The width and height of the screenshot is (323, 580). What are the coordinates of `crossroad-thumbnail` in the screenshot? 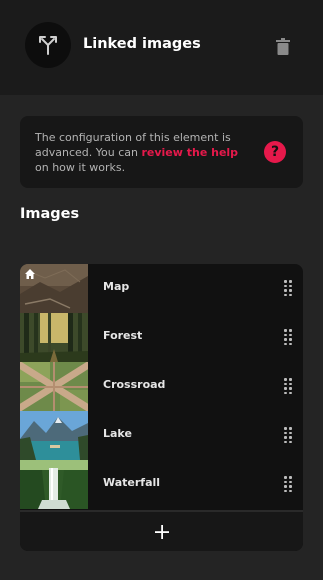 It's located at (54, 386).